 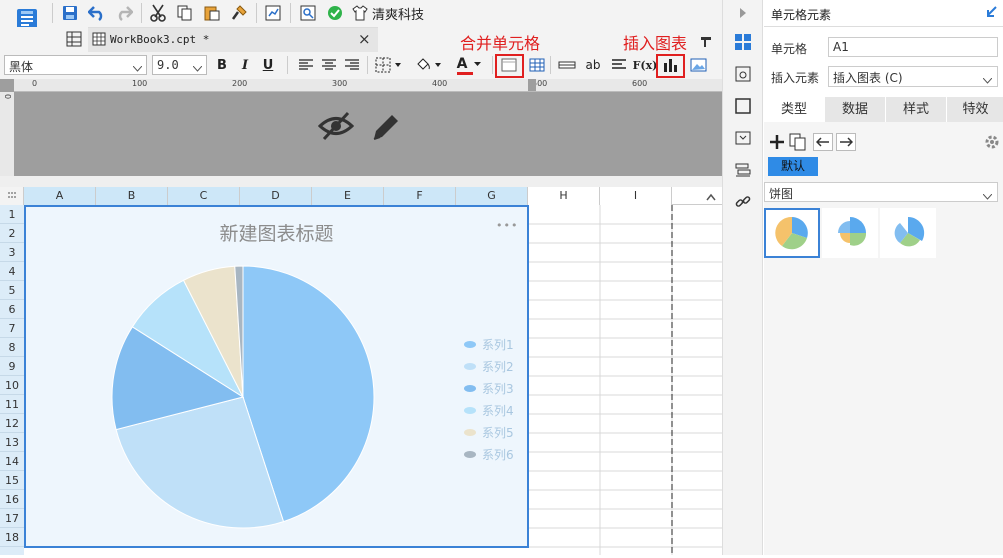 What do you see at coordinates (306, 65) in the screenshot?
I see `align-left-icon` at bounding box center [306, 65].